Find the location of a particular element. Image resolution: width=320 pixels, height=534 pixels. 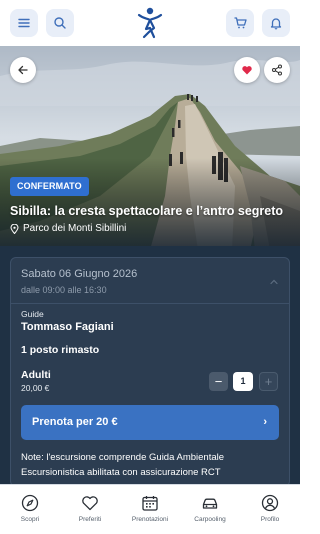

location: Parco dei Monti Sibillini is located at coordinates (68, 228).